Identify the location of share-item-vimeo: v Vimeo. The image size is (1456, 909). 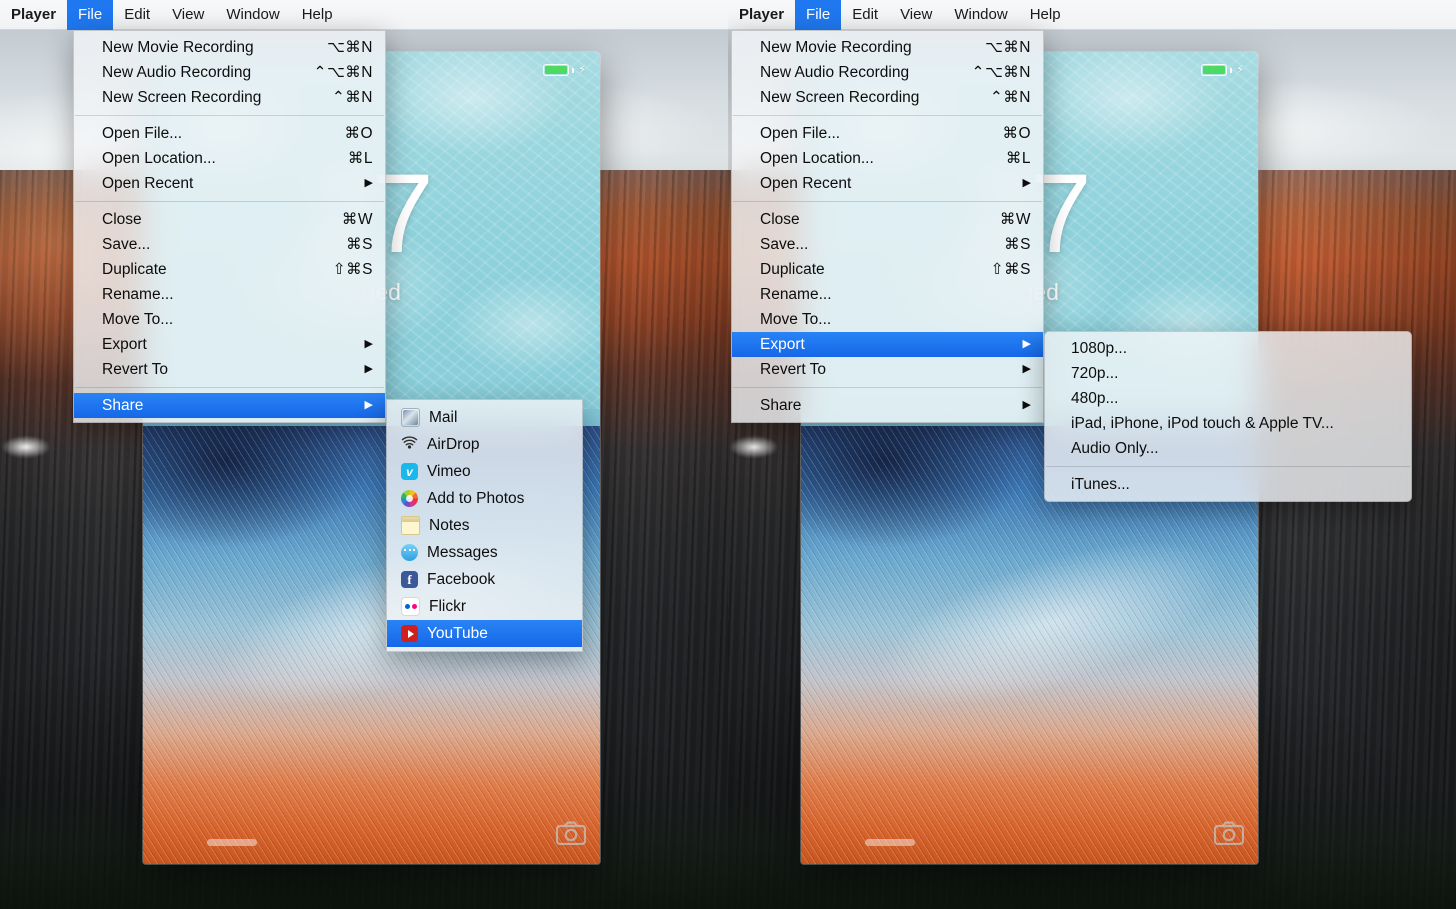
(484, 471).